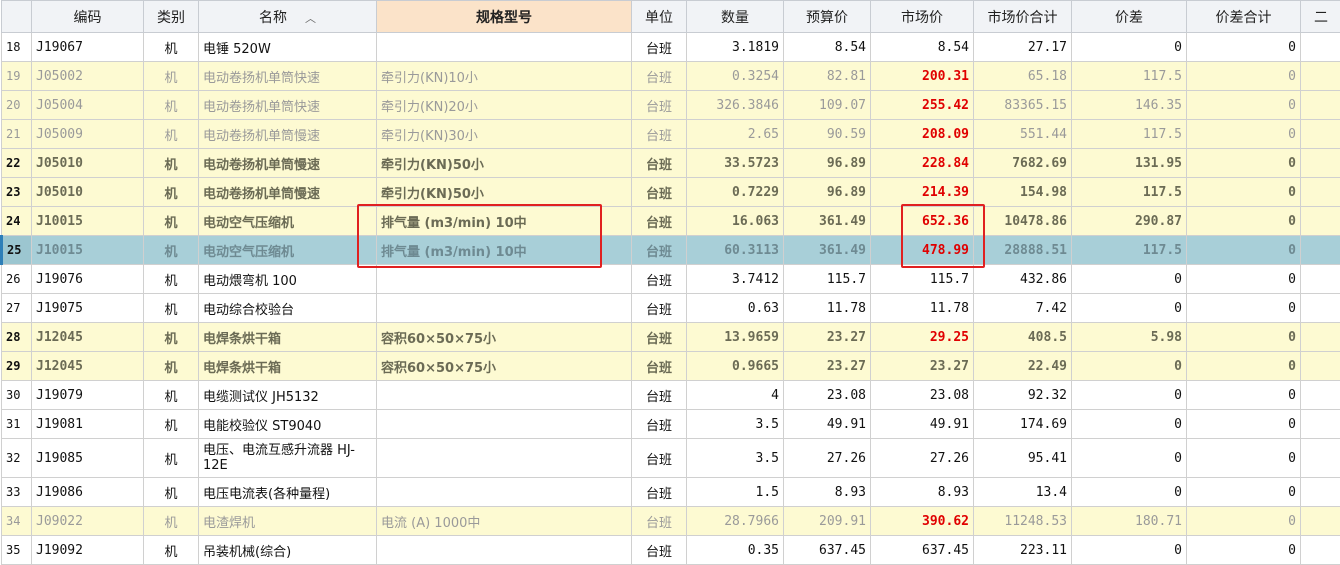 Image resolution: width=1340 pixels, height=565 pixels. Describe the element at coordinates (1129, 163) in the screenshot. I see `price-diff-cell: 131.95` at that location.